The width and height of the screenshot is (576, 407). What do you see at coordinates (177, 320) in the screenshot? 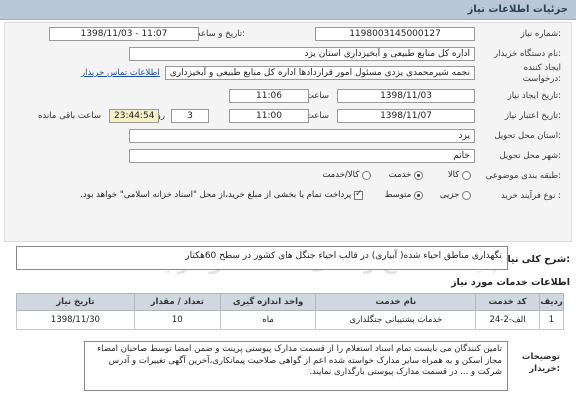
I see `cell-qty: 10` at bounding box center [177, 320].